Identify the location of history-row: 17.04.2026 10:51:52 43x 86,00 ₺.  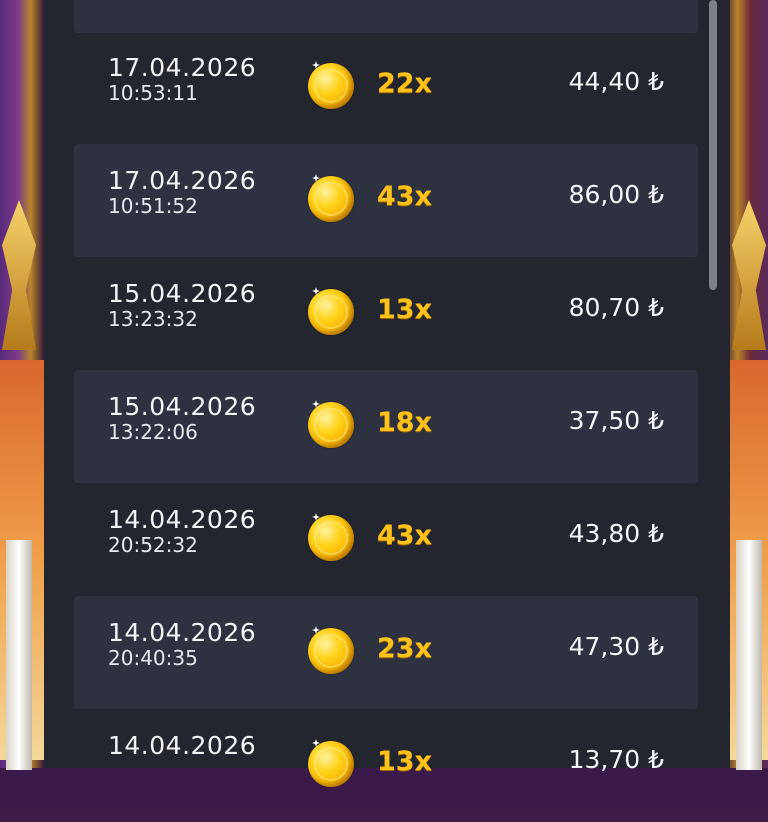
(386, 200).